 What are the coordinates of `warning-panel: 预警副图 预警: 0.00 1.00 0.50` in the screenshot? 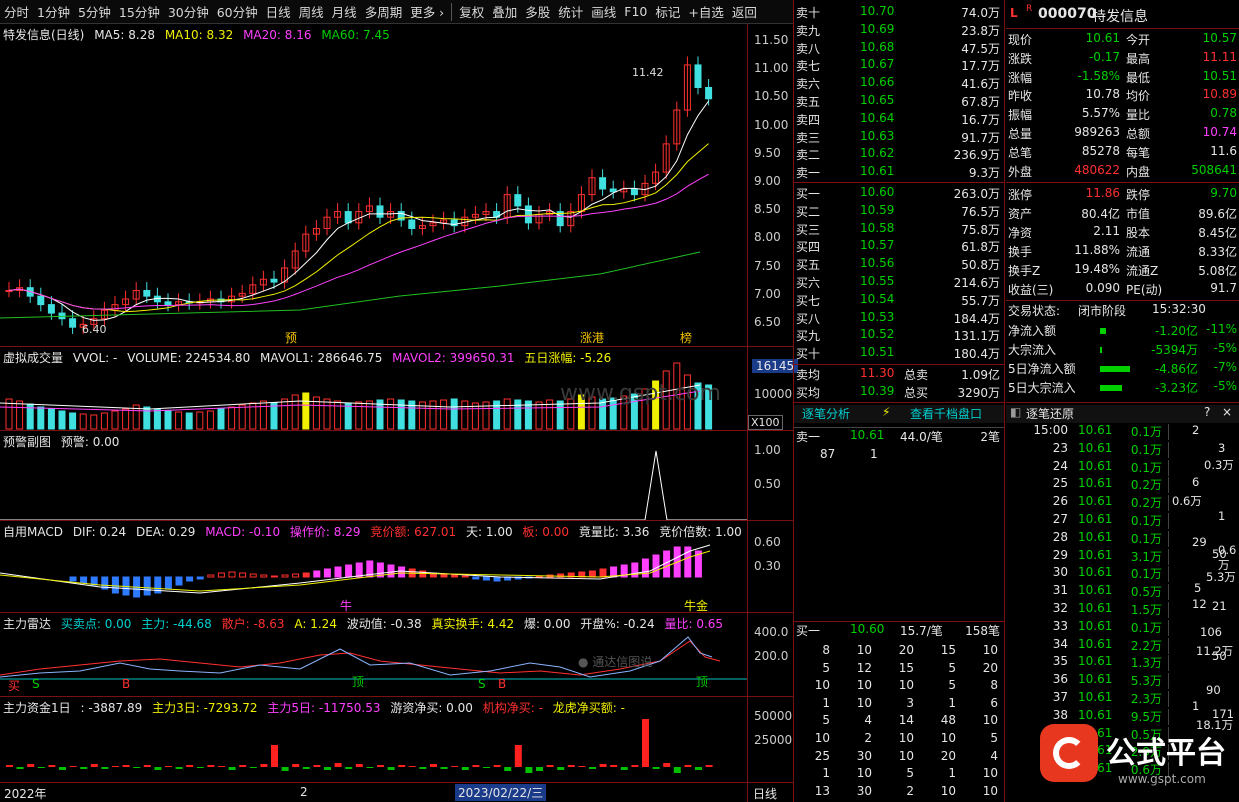 It's located at (396, 475).